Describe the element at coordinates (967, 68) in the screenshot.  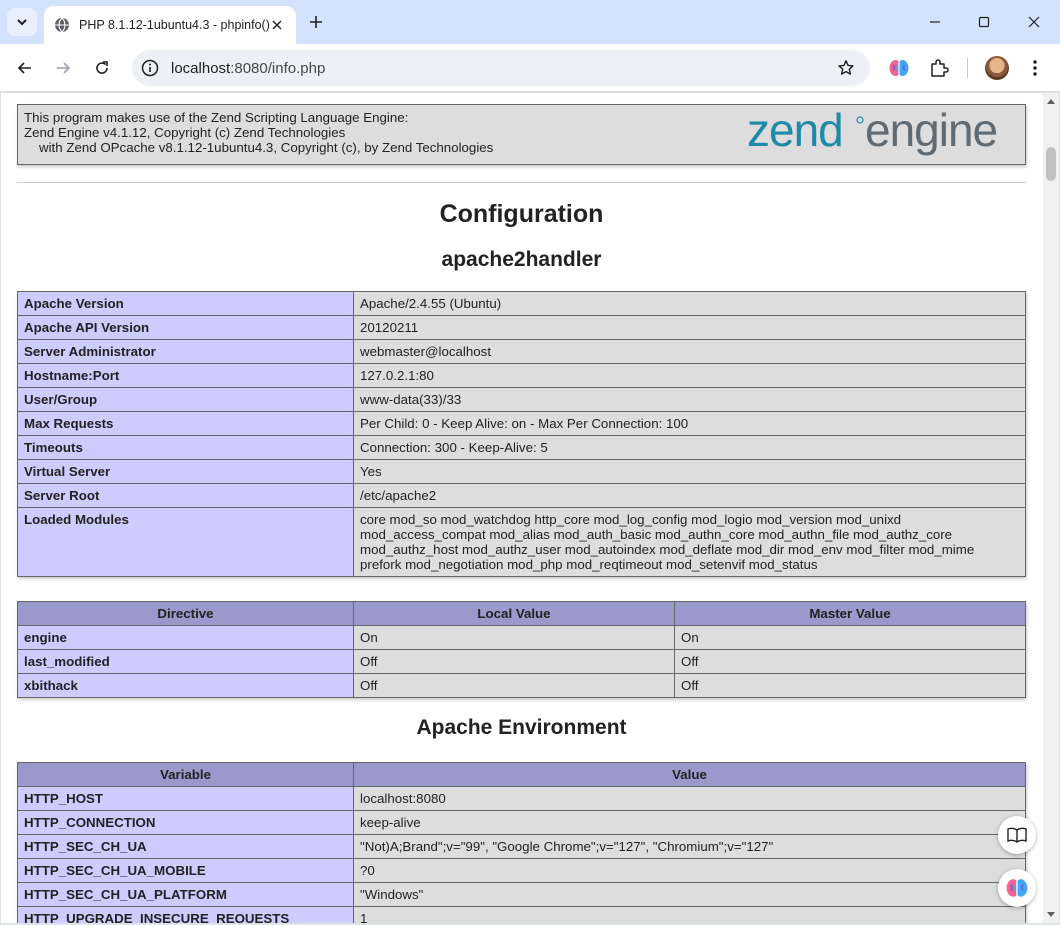
I see `toolbar-separator` at that location.